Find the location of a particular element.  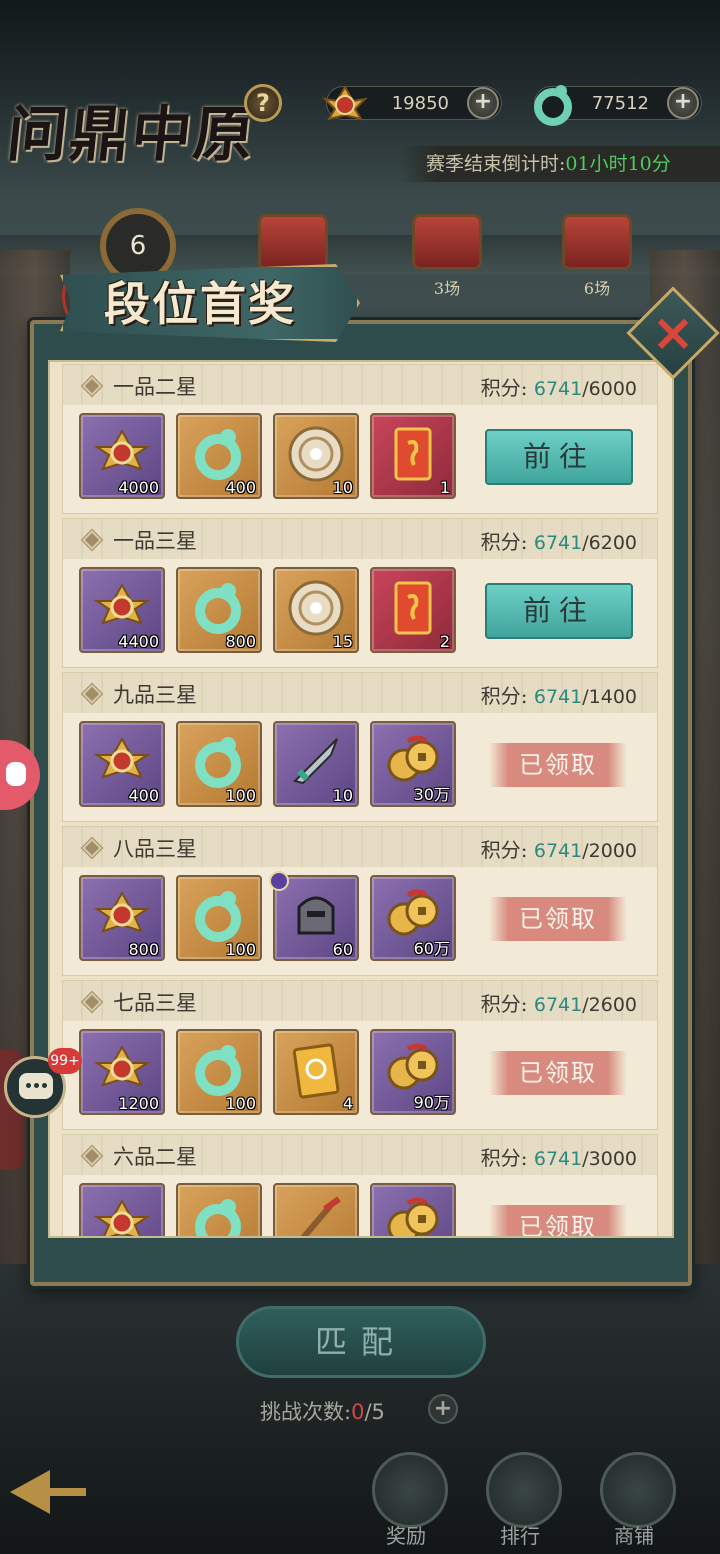

challenge-count: 挑战次数:0/5 is located at coordinates (322, 1411).